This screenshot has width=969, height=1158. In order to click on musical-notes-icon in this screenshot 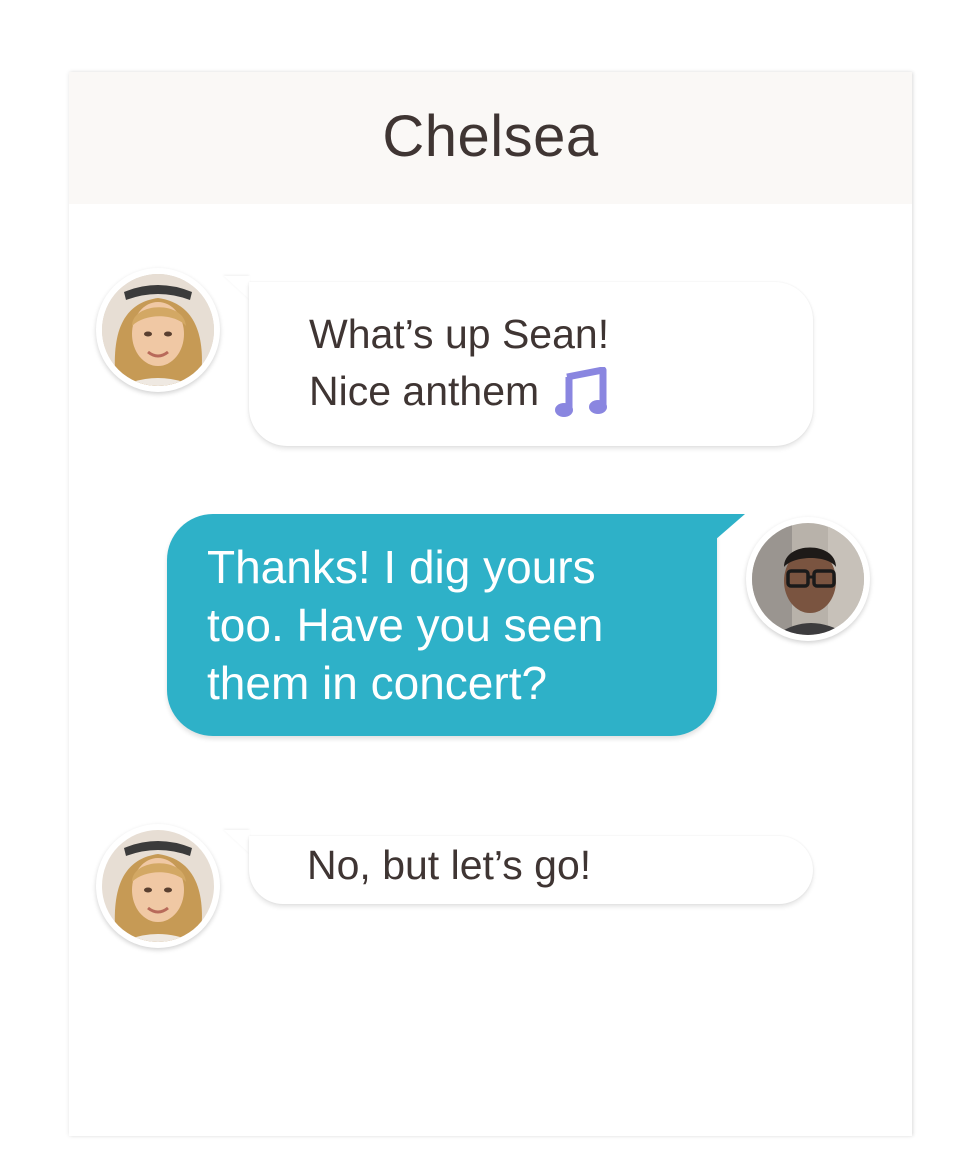, I will do `click(581, 391)`.